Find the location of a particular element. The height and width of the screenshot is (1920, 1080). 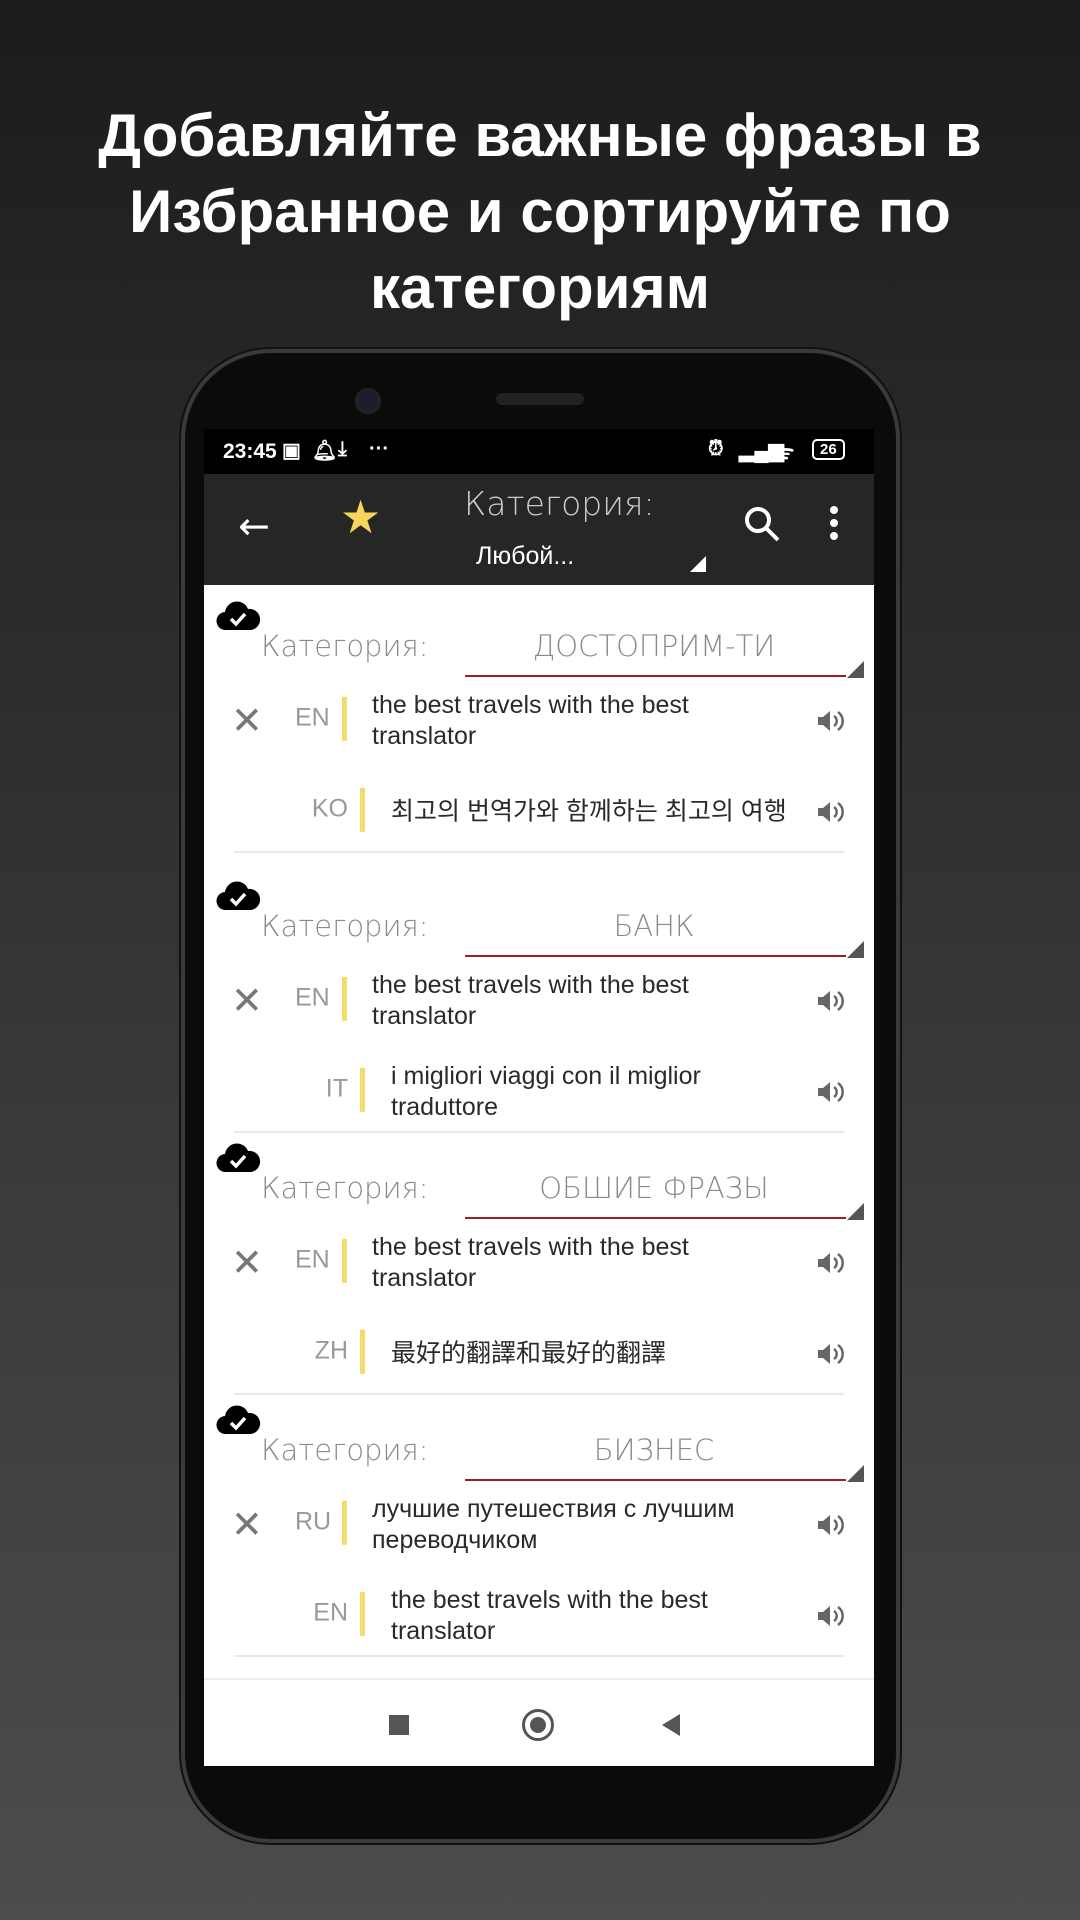

language-code: ZH is located at coordinates (331, 1350).